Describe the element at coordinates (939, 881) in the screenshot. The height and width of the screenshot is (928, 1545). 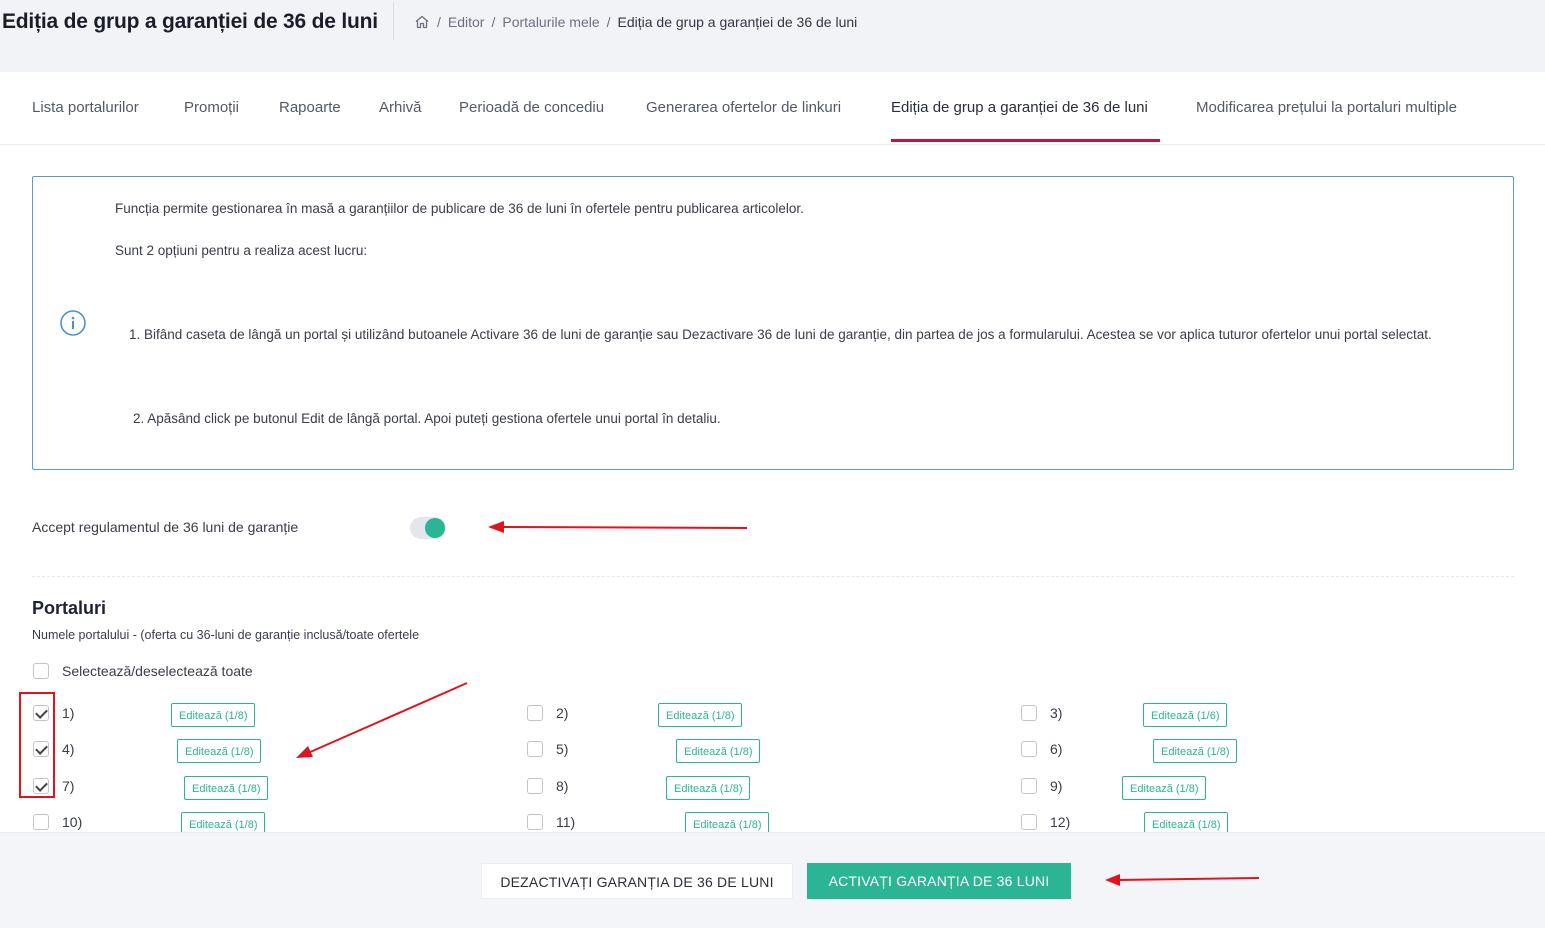
I see `activate-guarantee-button: ACTIVAȚI GARANȚIA DE 36 LUNI` at that location.